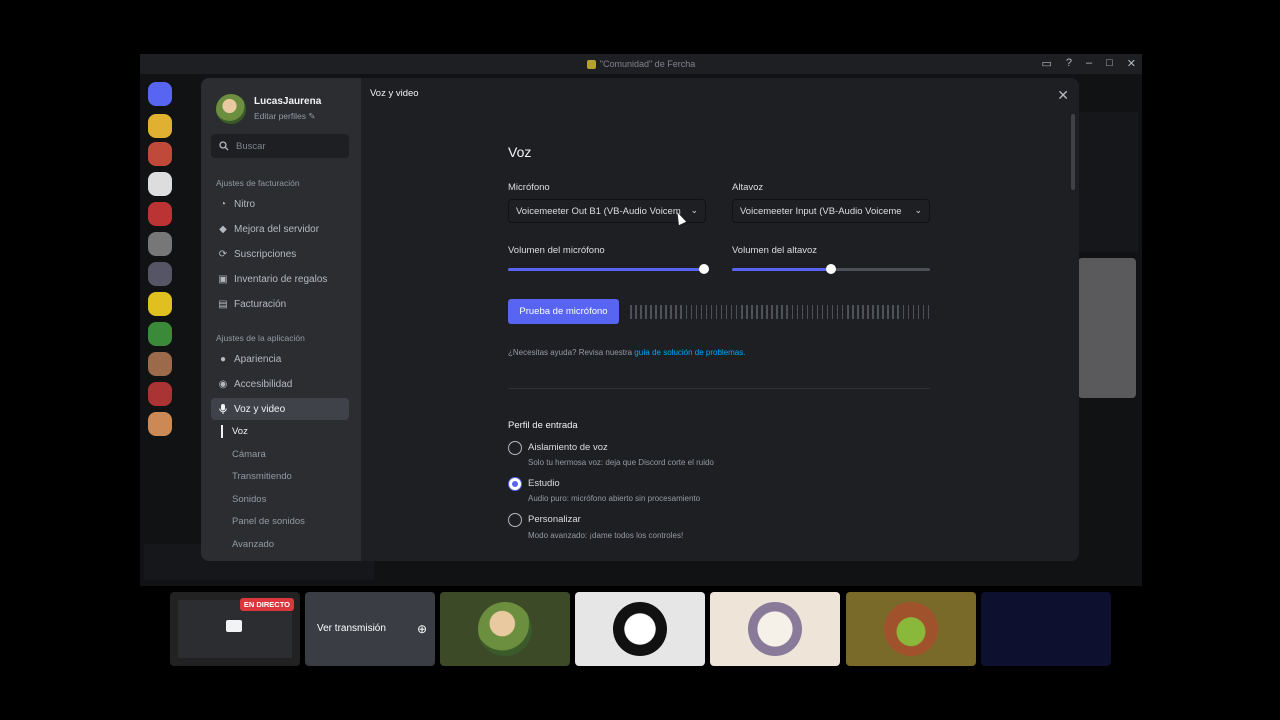  I want to click on scrollbar, so click(1073, 152).